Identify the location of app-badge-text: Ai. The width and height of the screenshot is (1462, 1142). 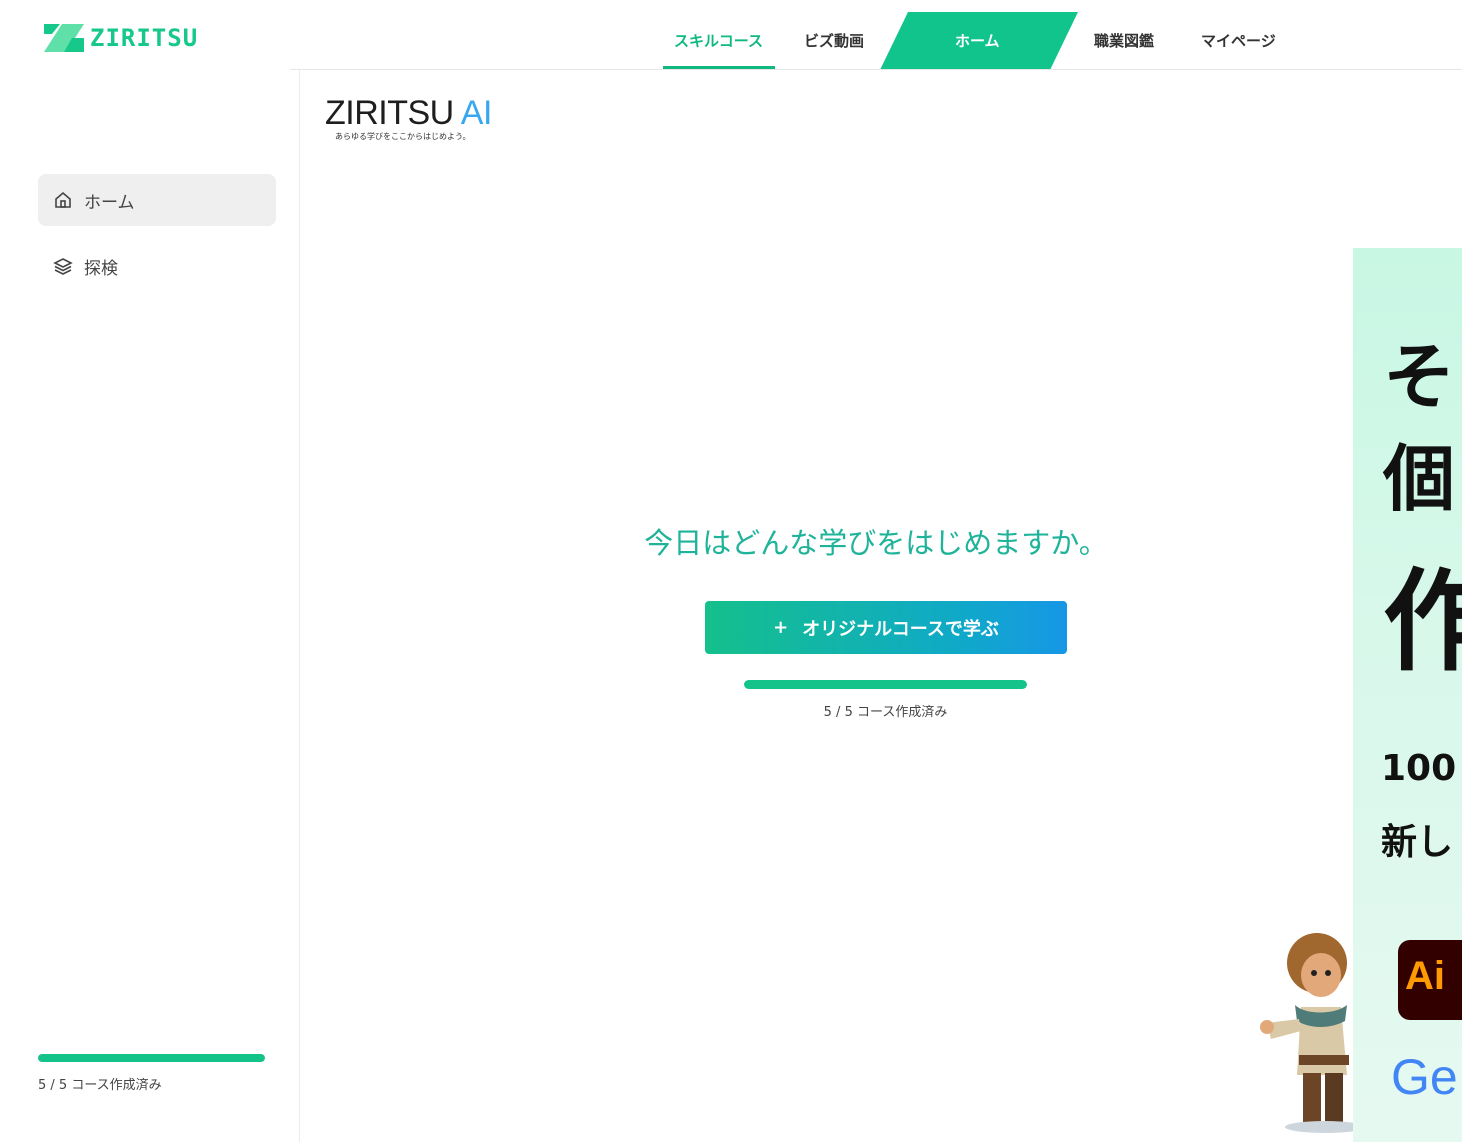
(1425, 976).